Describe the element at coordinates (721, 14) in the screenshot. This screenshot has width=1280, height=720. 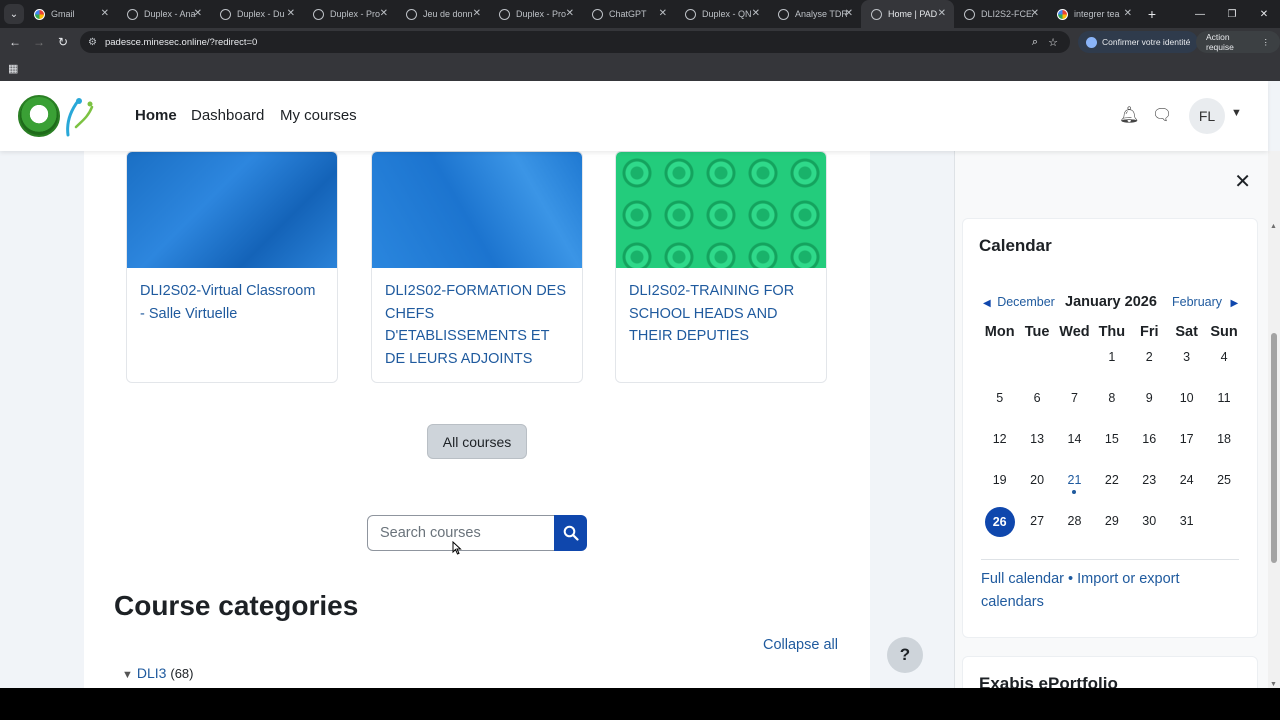
I see `browser-tab: Duplex - QN ✕` at that location.